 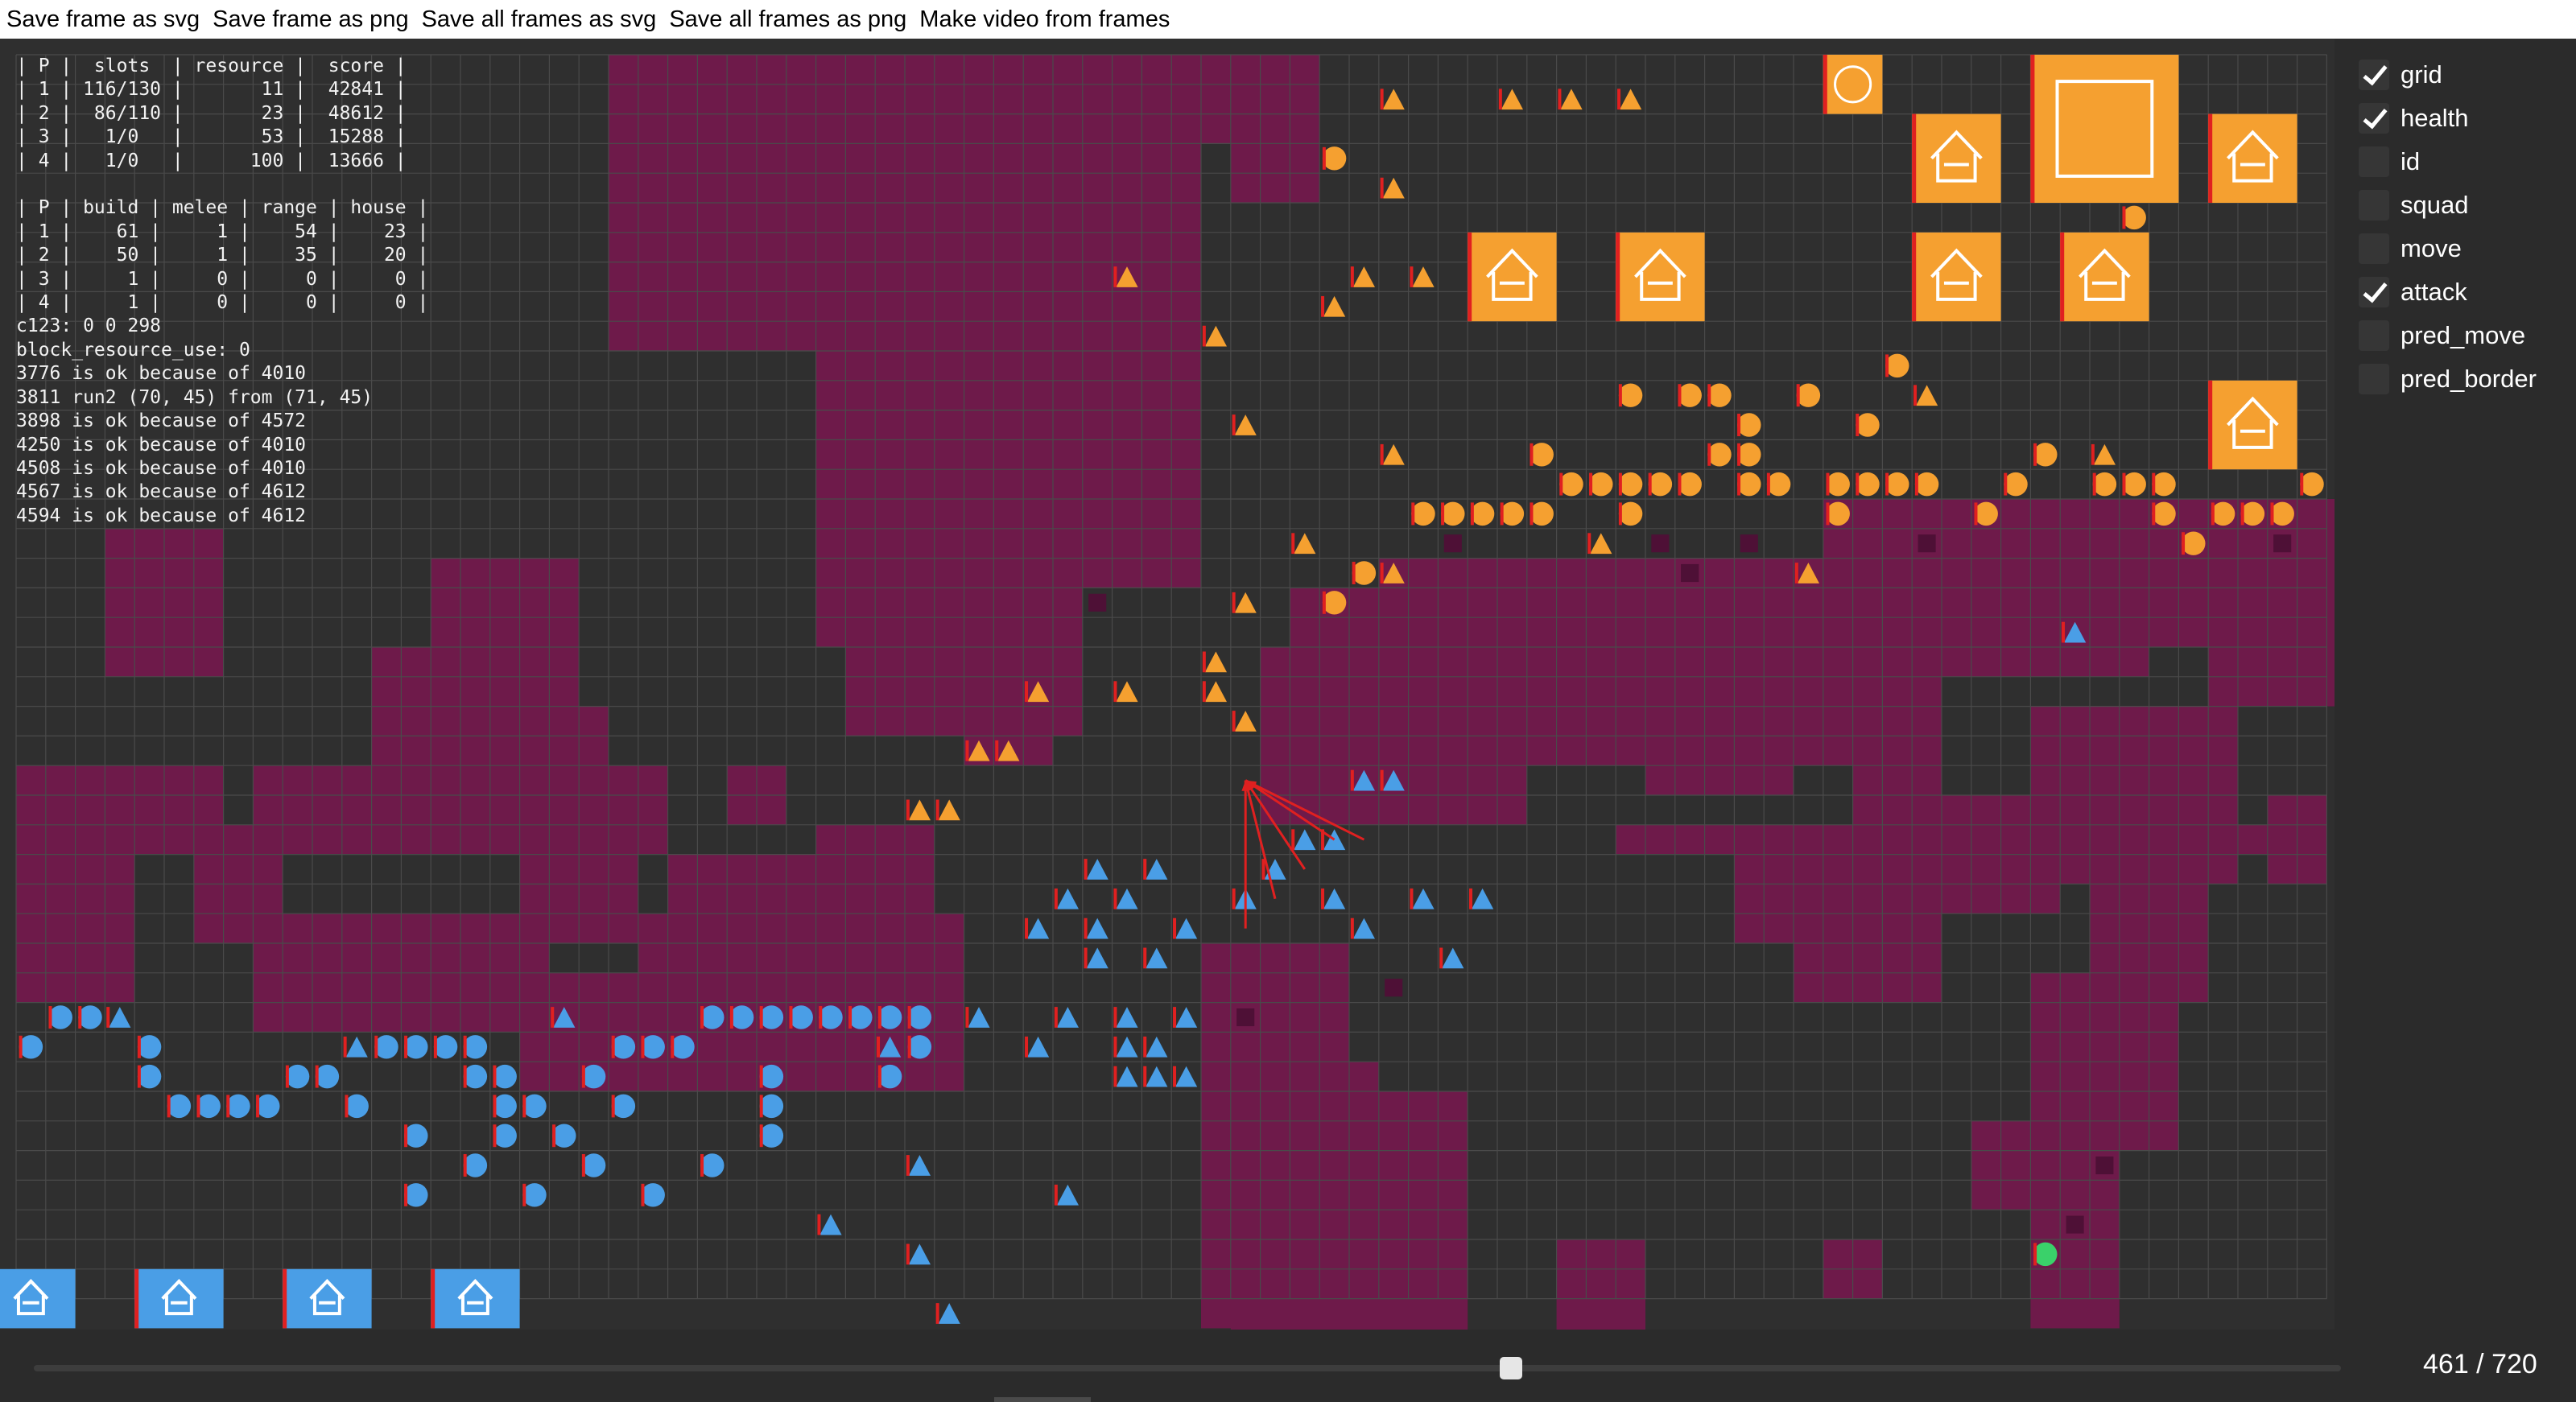 I want to click on resource-region, so click(x=1600, y=1284).